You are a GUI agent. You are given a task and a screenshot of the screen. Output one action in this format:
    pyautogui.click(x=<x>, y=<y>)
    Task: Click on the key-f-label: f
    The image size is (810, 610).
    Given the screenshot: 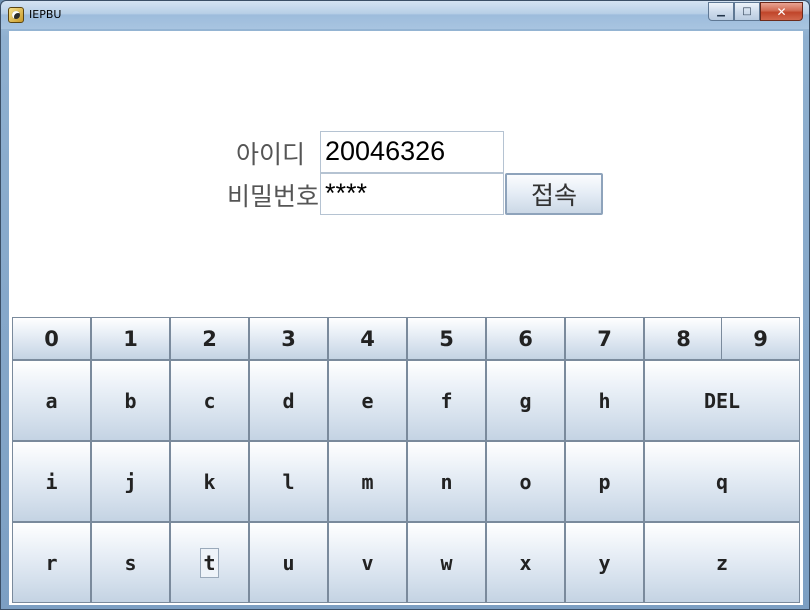 What is the action you would take?
    pyautogui.click(x=446, y=400)
    